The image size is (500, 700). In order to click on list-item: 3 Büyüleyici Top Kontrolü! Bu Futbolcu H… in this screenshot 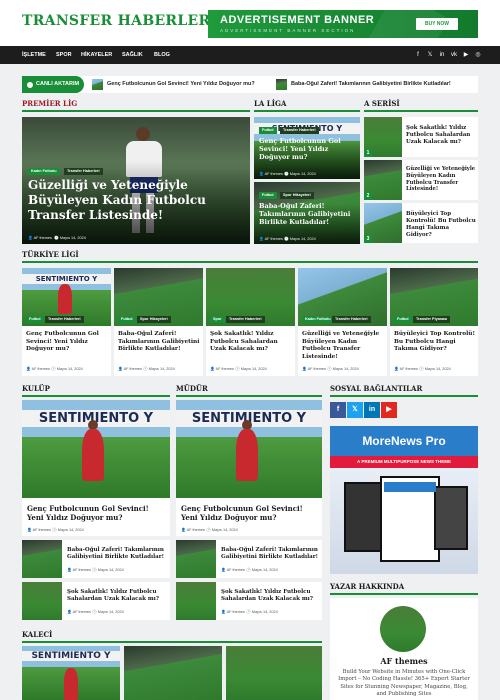, I will do `click(421, 223)`.